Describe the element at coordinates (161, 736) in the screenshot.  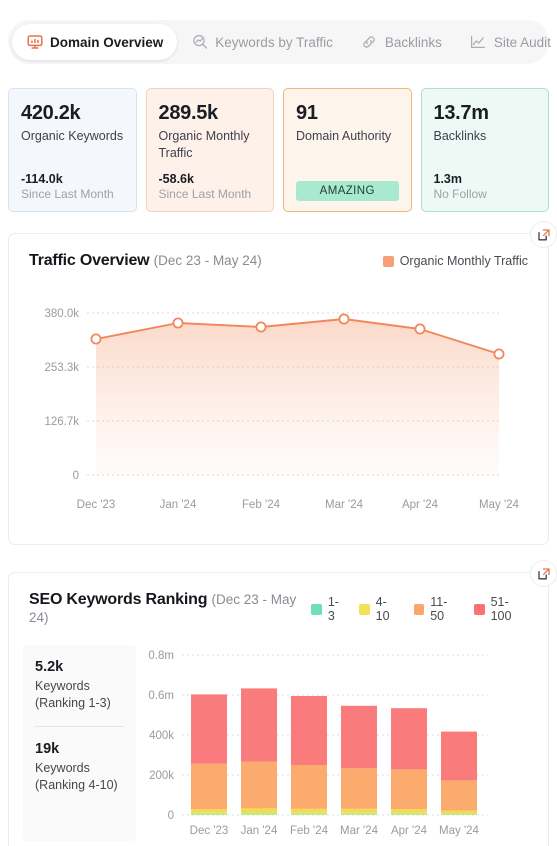
I see `seo-y-axis-labels: 0.8m 0.6m 400k 200k 0` at that location.